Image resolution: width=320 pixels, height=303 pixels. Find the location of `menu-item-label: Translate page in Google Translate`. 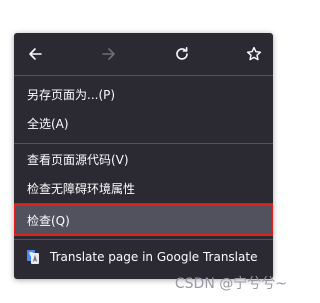

menu-item-label: Translate page in Google Translate is located at coordinates (154, 257).